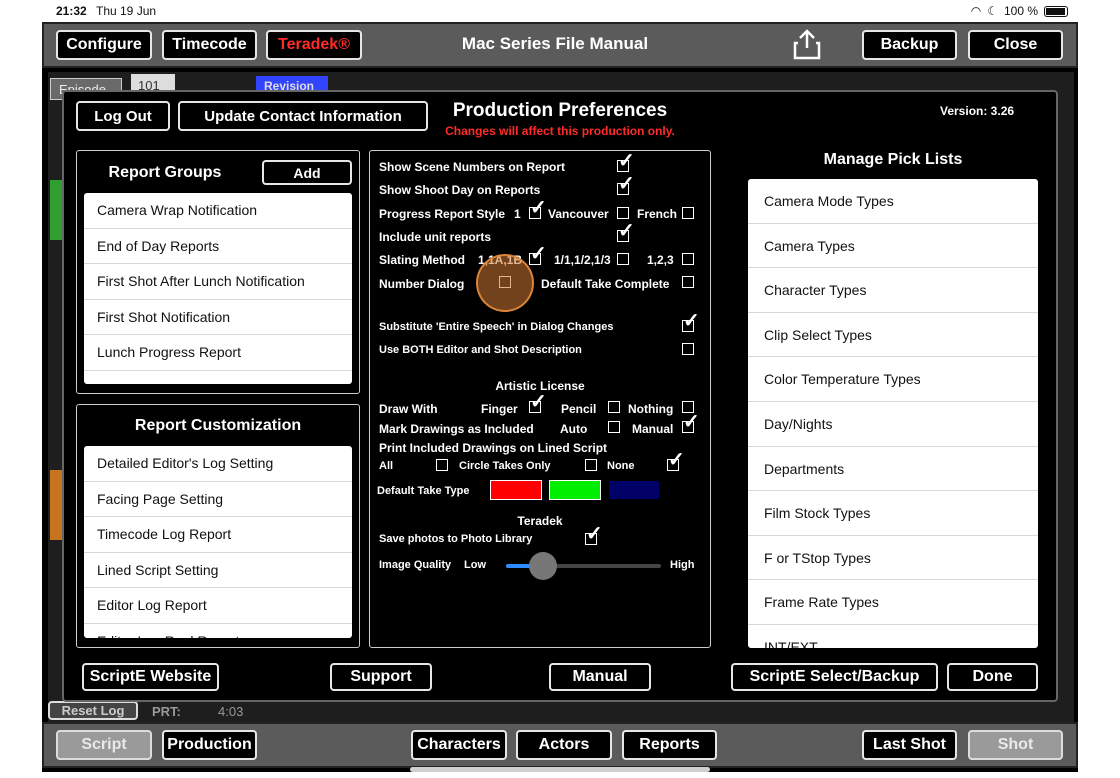 This screenshot has width=1120, height=778. I want to click on list-item: Character Types, so click(893, 290).